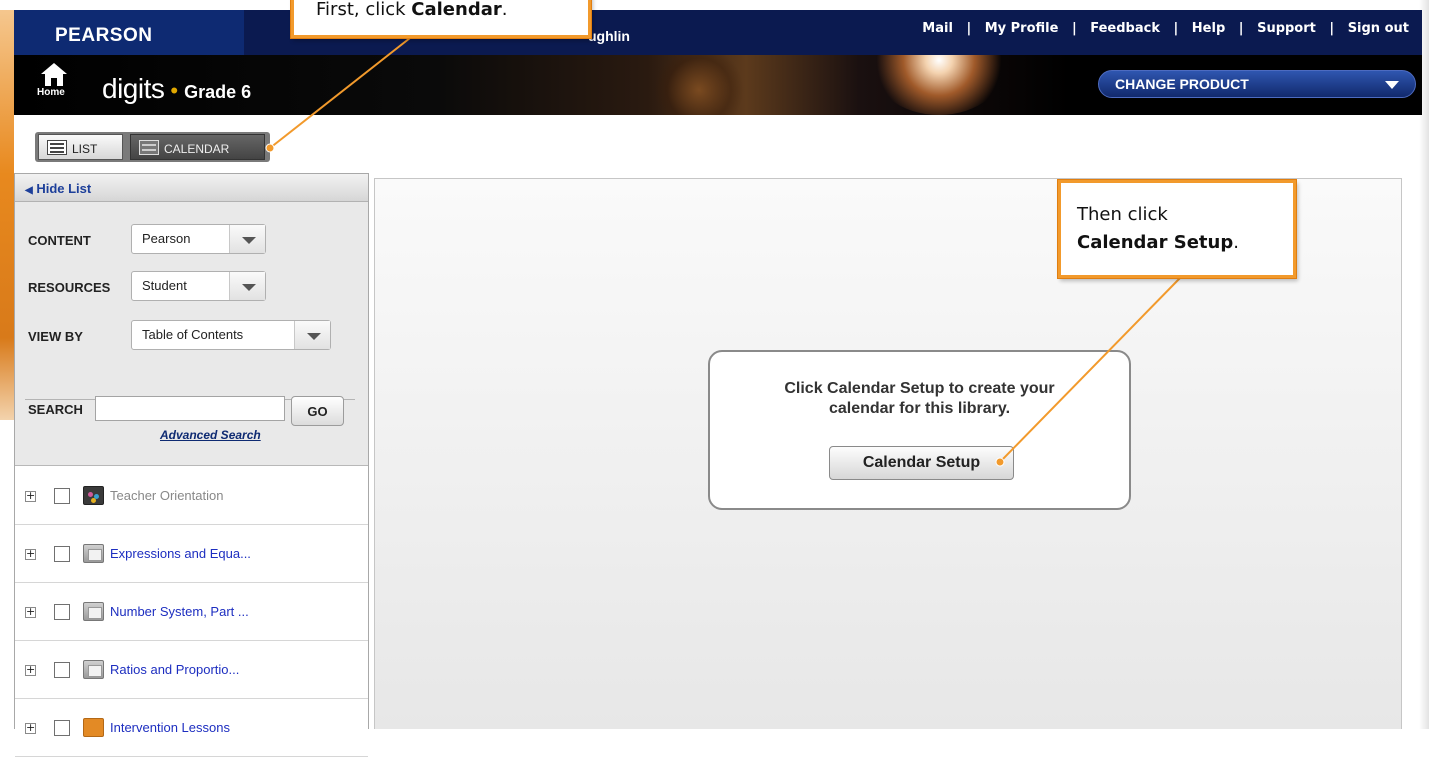  I want to click on hide-list-button: ◀ Hide List, so click(191, 188).